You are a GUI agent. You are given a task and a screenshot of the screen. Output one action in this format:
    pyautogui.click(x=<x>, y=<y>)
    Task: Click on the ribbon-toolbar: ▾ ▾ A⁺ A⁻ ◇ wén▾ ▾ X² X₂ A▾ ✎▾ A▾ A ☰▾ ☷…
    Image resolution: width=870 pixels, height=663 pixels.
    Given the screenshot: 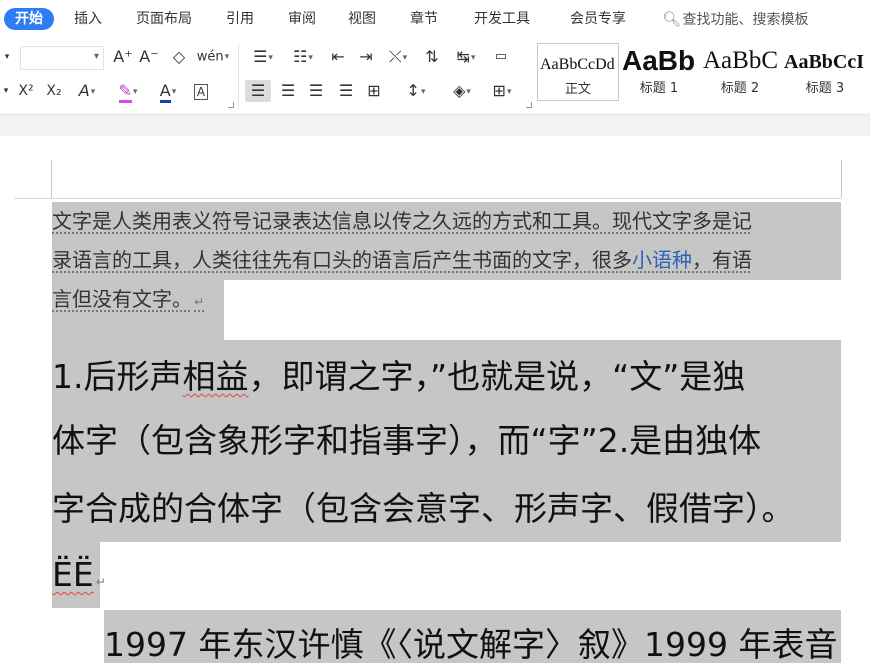 What is the action you would take?
    pyautogui.click(x=435, y=76)
    